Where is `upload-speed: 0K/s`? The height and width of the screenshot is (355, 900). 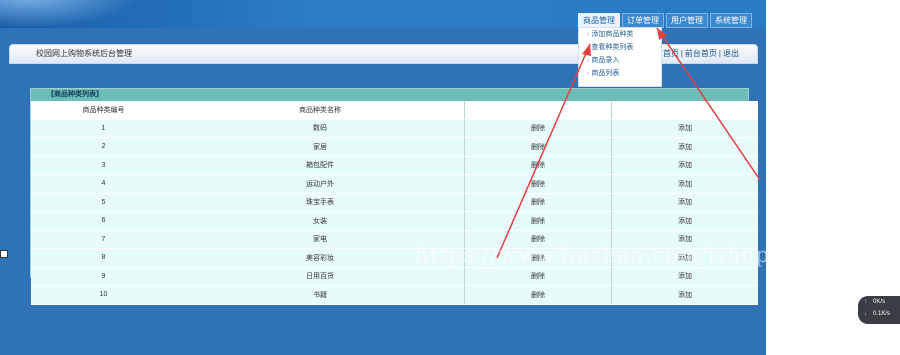
upload-speed: 0K/s is located at coordinates (879, 302).